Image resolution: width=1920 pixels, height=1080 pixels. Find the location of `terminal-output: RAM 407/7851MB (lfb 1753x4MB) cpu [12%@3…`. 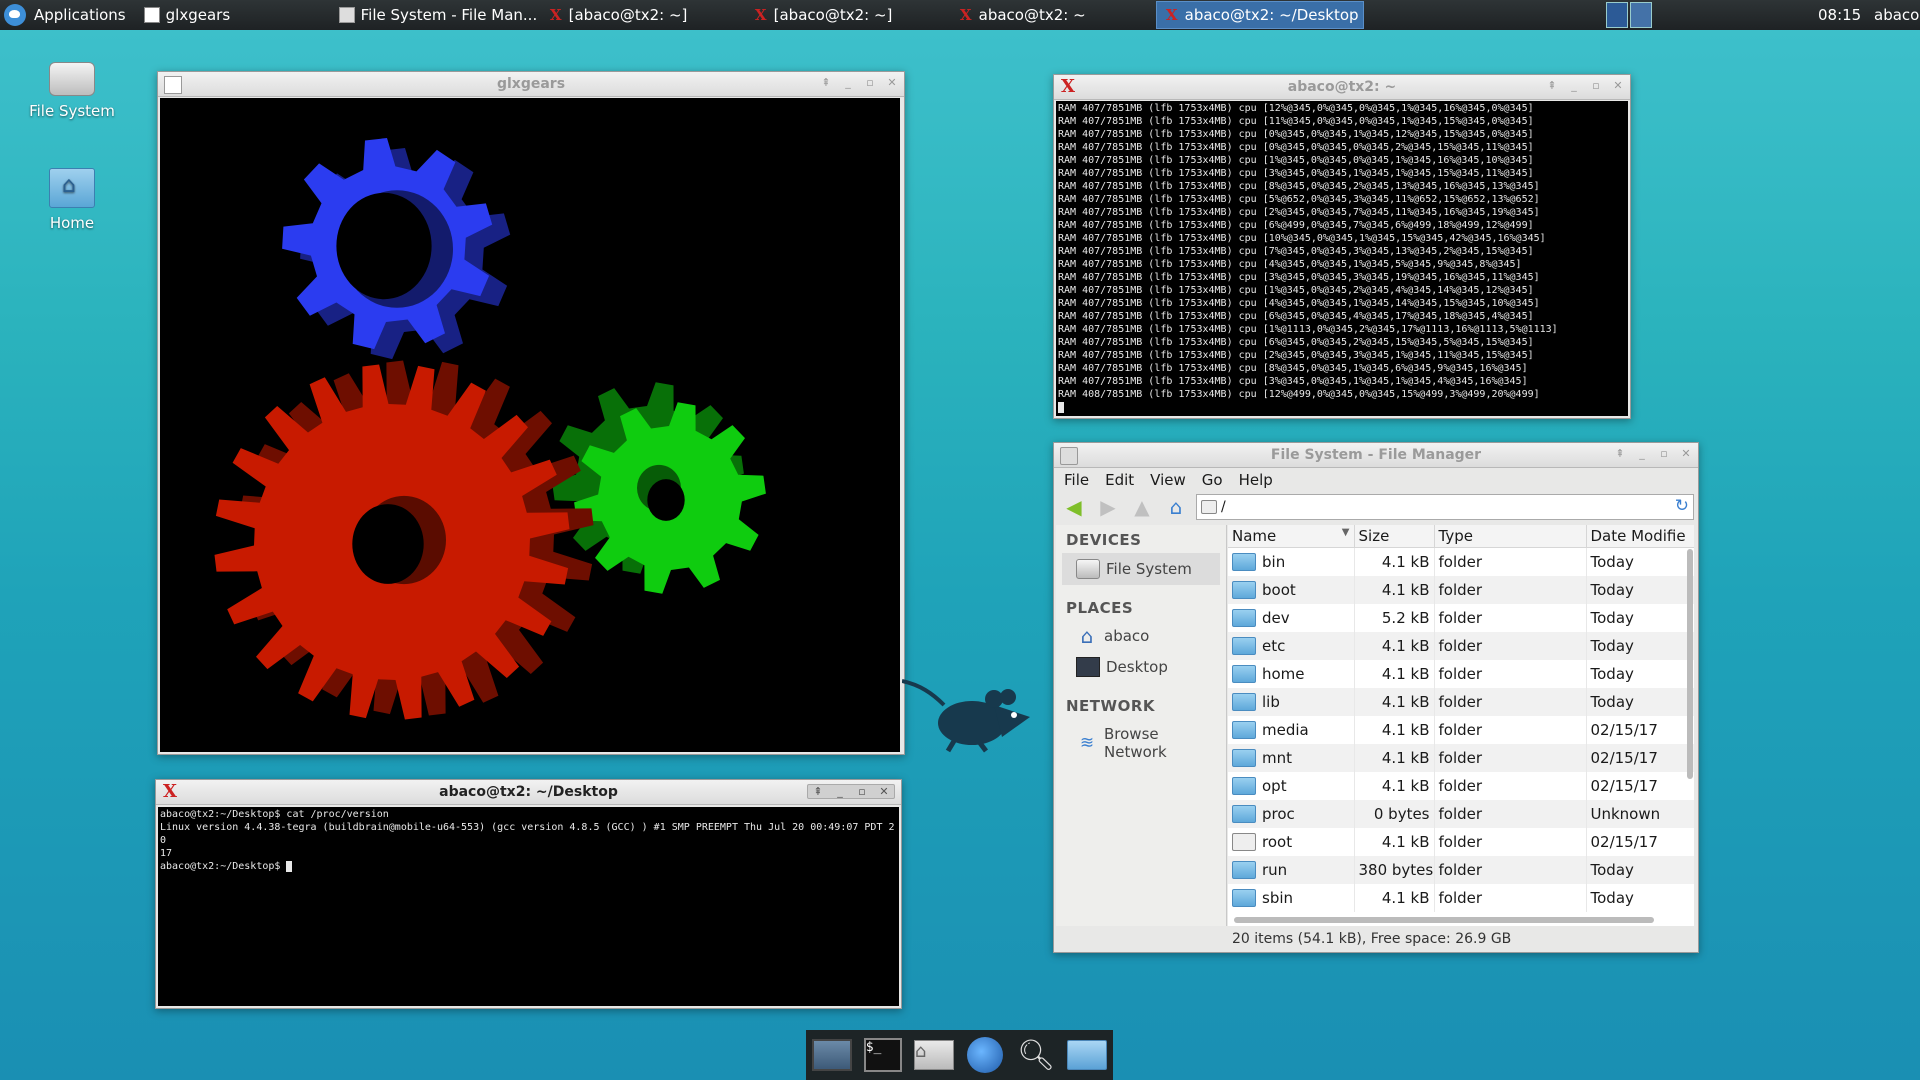

terminal-output: RAM 407/7851MB (lfb 1753x4MB) cpu [12%@3… is located at coordinates (1342, 258).